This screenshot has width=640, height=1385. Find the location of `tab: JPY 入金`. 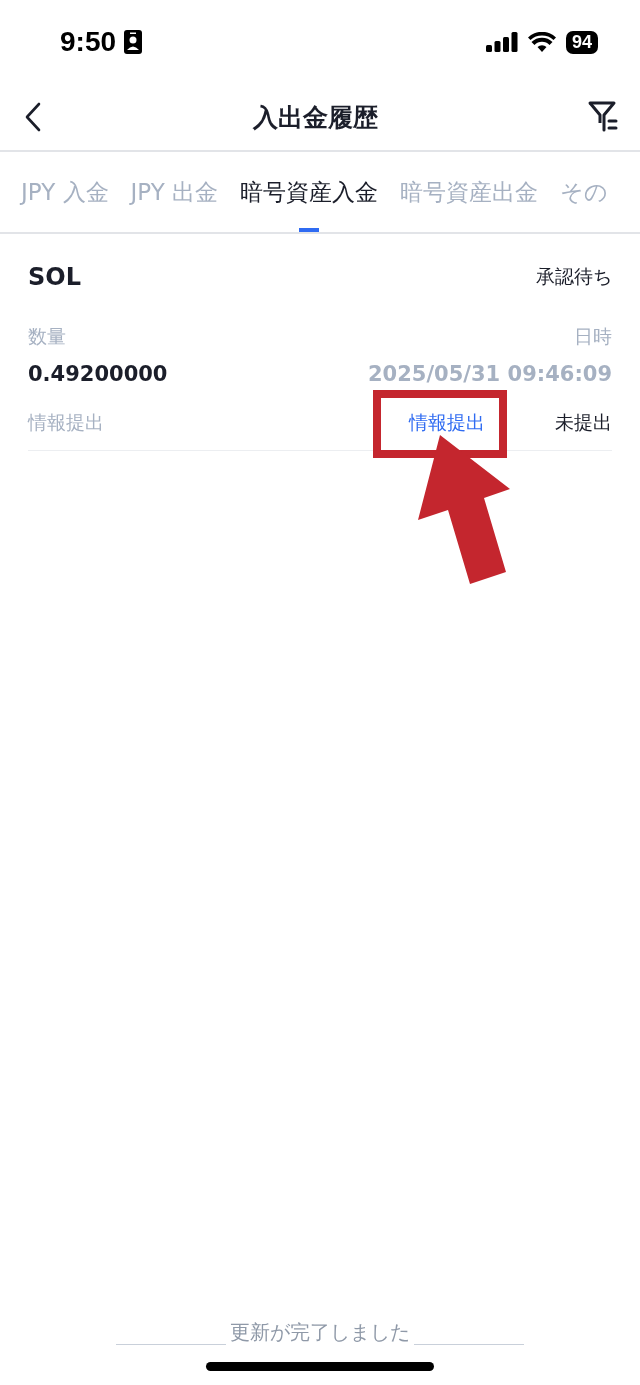

tab: JPY 入金 is located at coordinates (65, 192).